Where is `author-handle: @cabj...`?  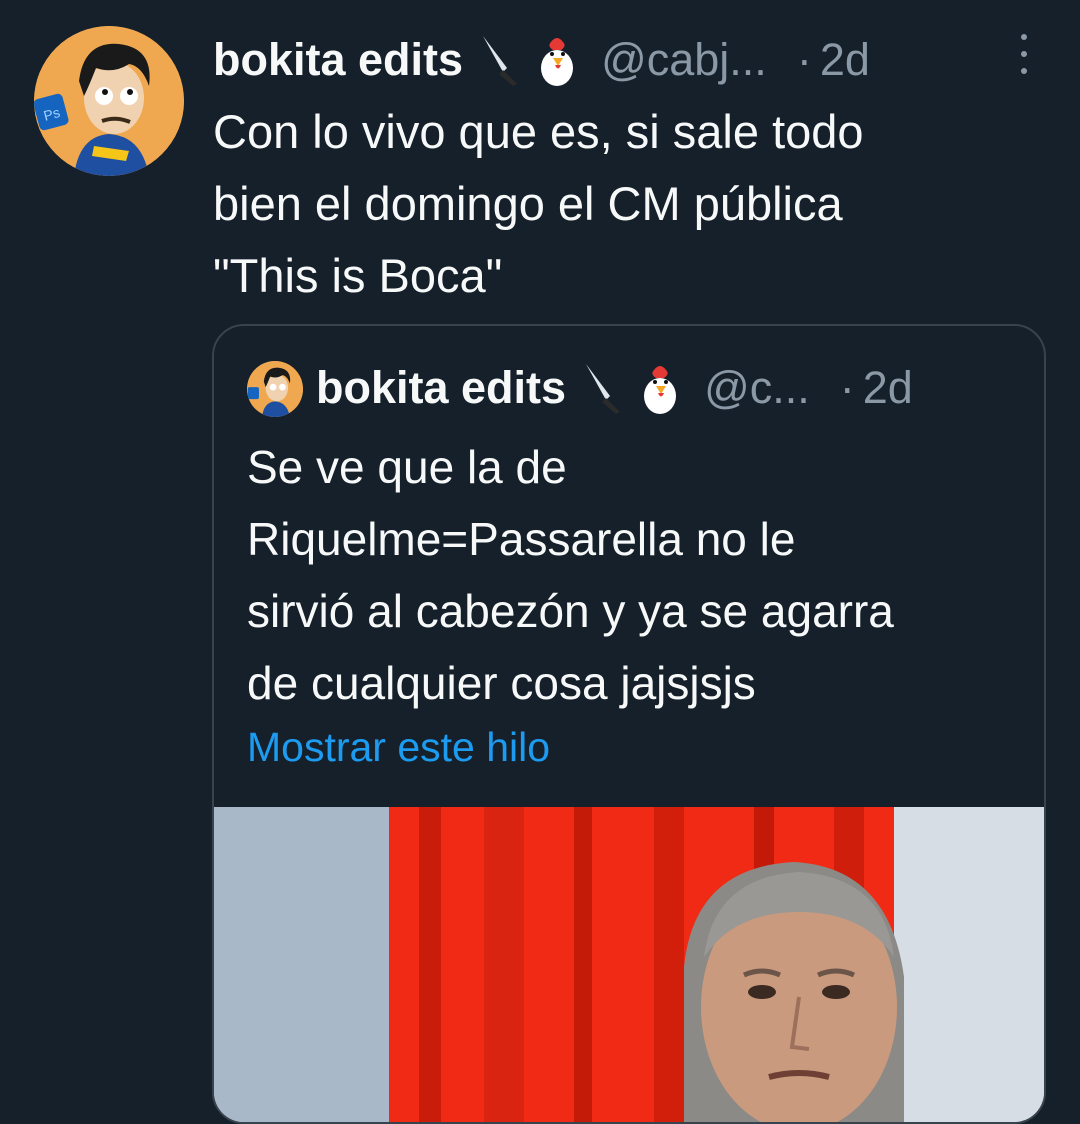 author-handle: @cabj... is located at coordinates (684, 60).